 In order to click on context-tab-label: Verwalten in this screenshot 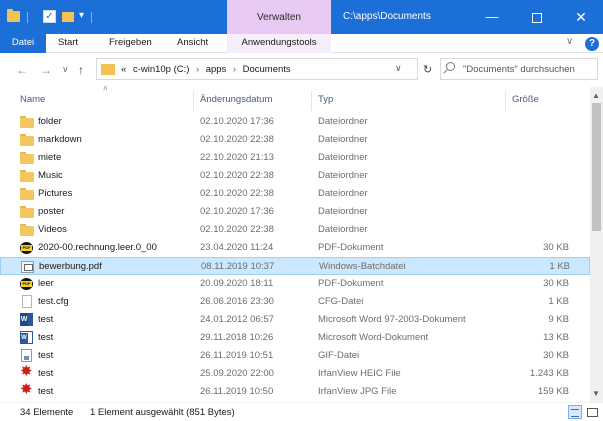, I will do `click(279, 17)`.